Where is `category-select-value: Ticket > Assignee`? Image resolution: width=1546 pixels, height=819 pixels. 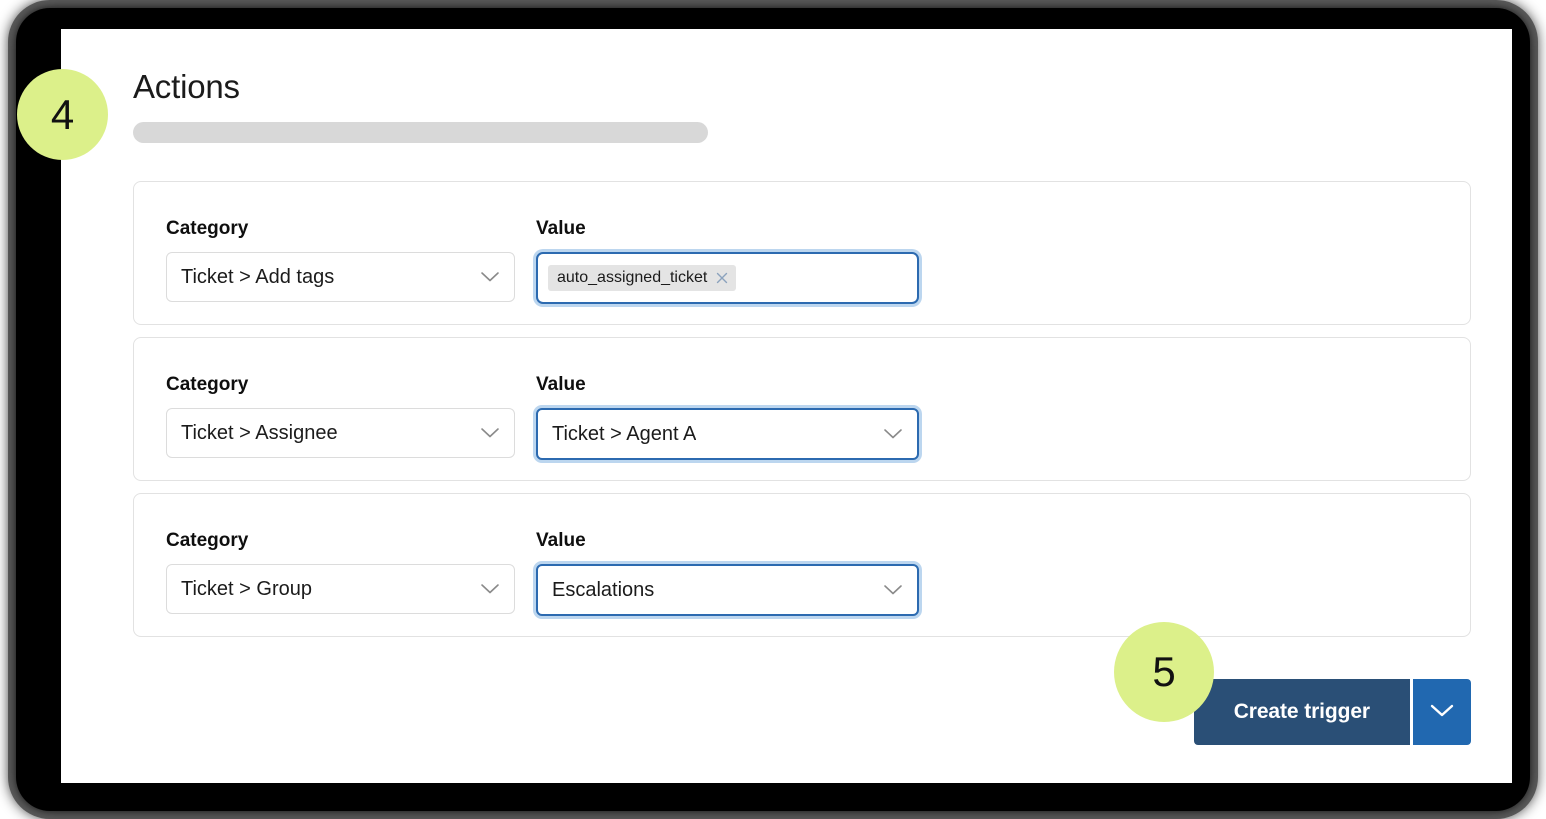 category-select-value: Ticket > Assignee is located at coordinates (259, 432).